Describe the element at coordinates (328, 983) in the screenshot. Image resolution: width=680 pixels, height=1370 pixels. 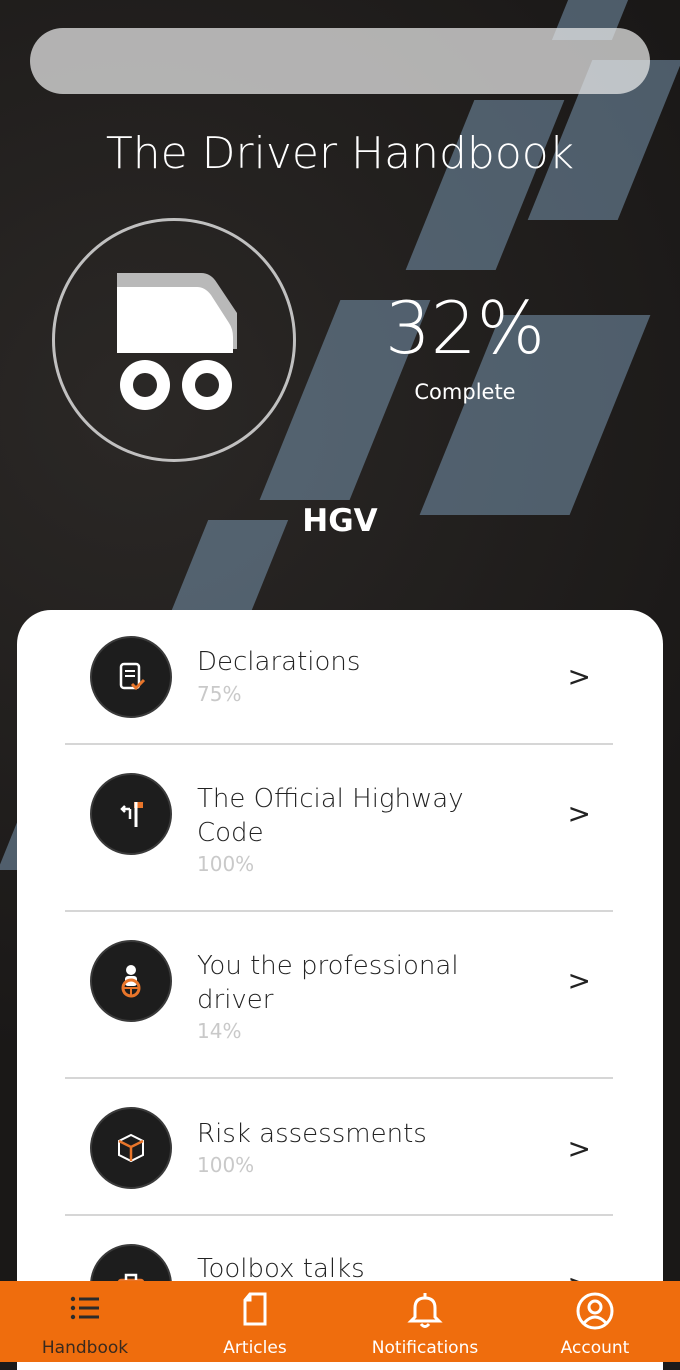
I see `section-title: You the professional driver` at that location.